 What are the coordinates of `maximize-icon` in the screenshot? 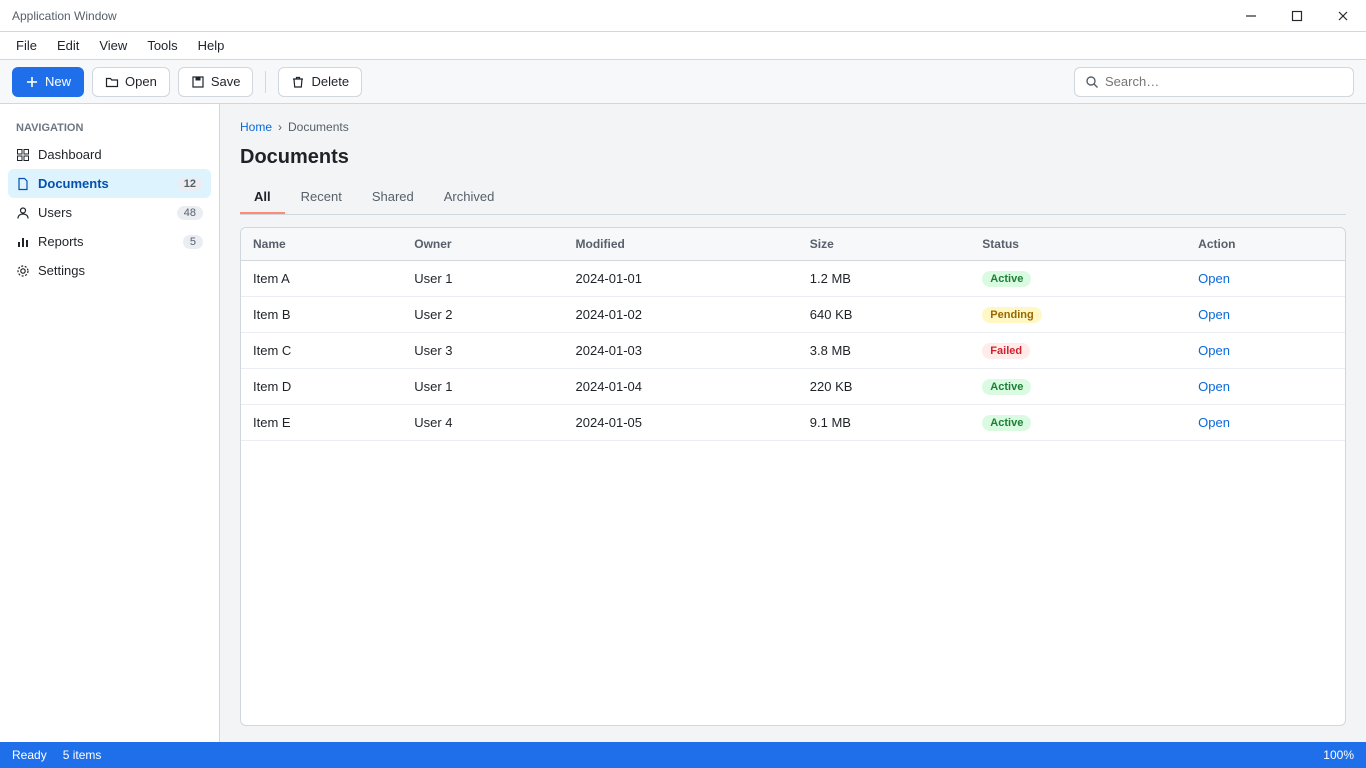 It's located at (1297, 15).